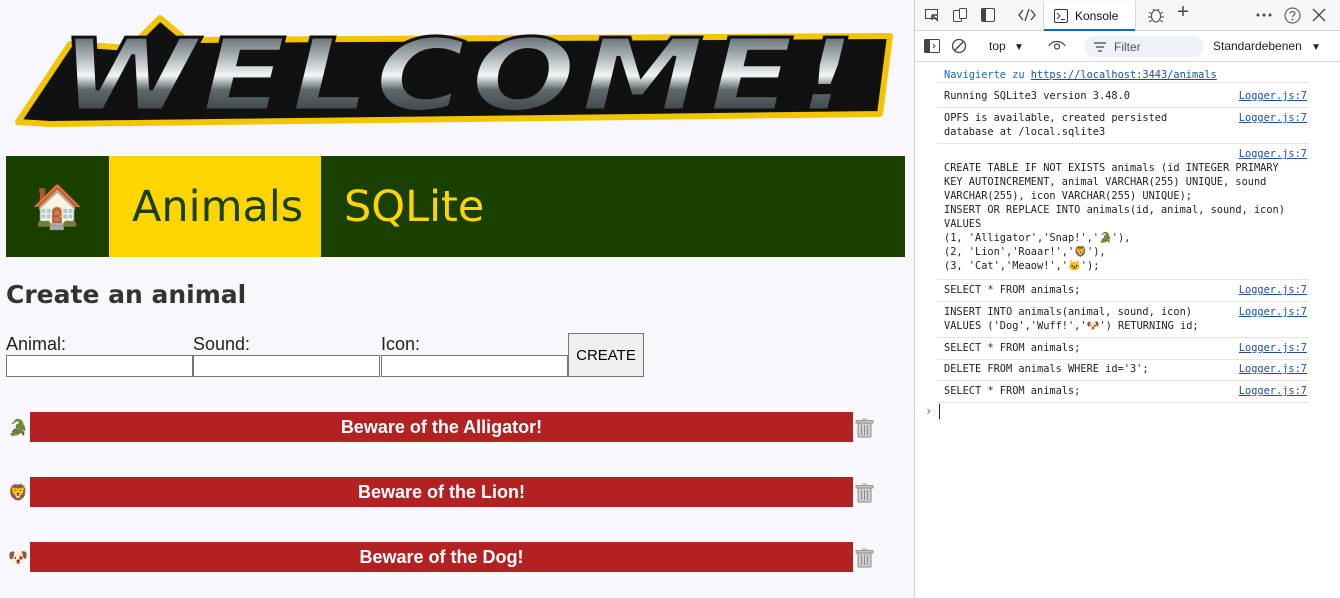  What do you see at coordinates (414, 206) in the screenshot?
I see `nav-sqlite-link: SQLite` at bounding box center [414, 206].